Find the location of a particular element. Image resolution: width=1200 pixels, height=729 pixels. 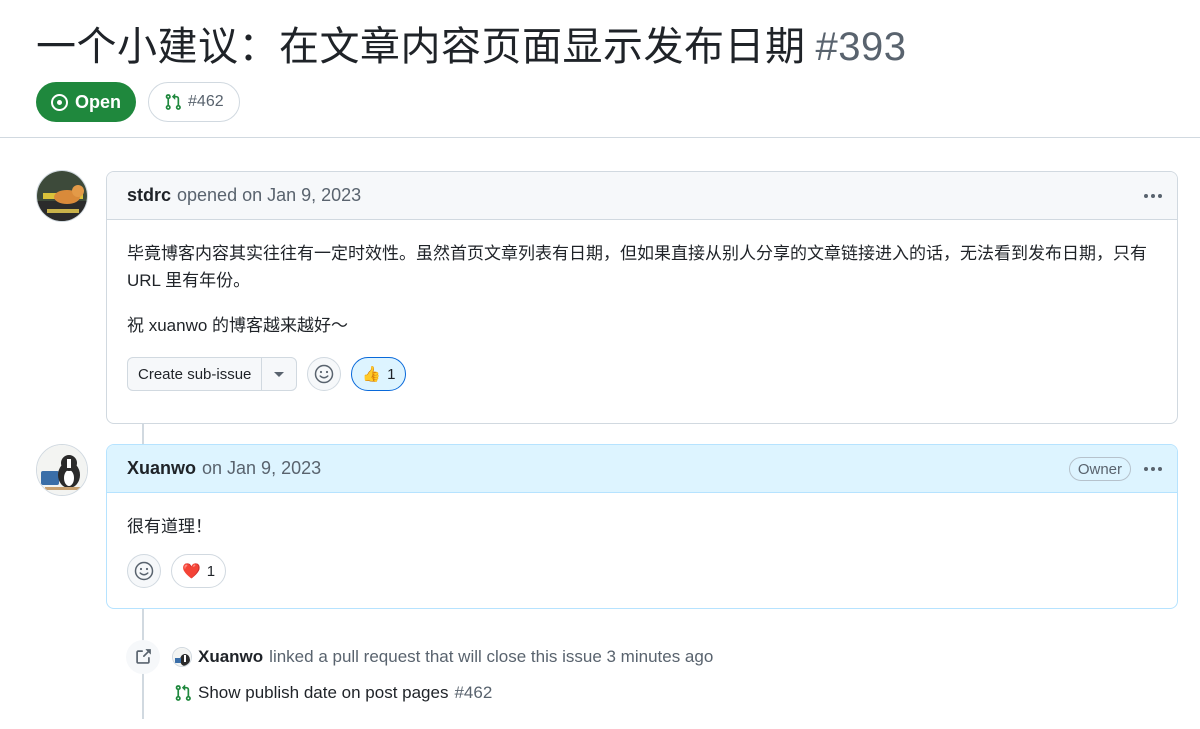

issue-number: #393 is located at coordinates (861, 47).